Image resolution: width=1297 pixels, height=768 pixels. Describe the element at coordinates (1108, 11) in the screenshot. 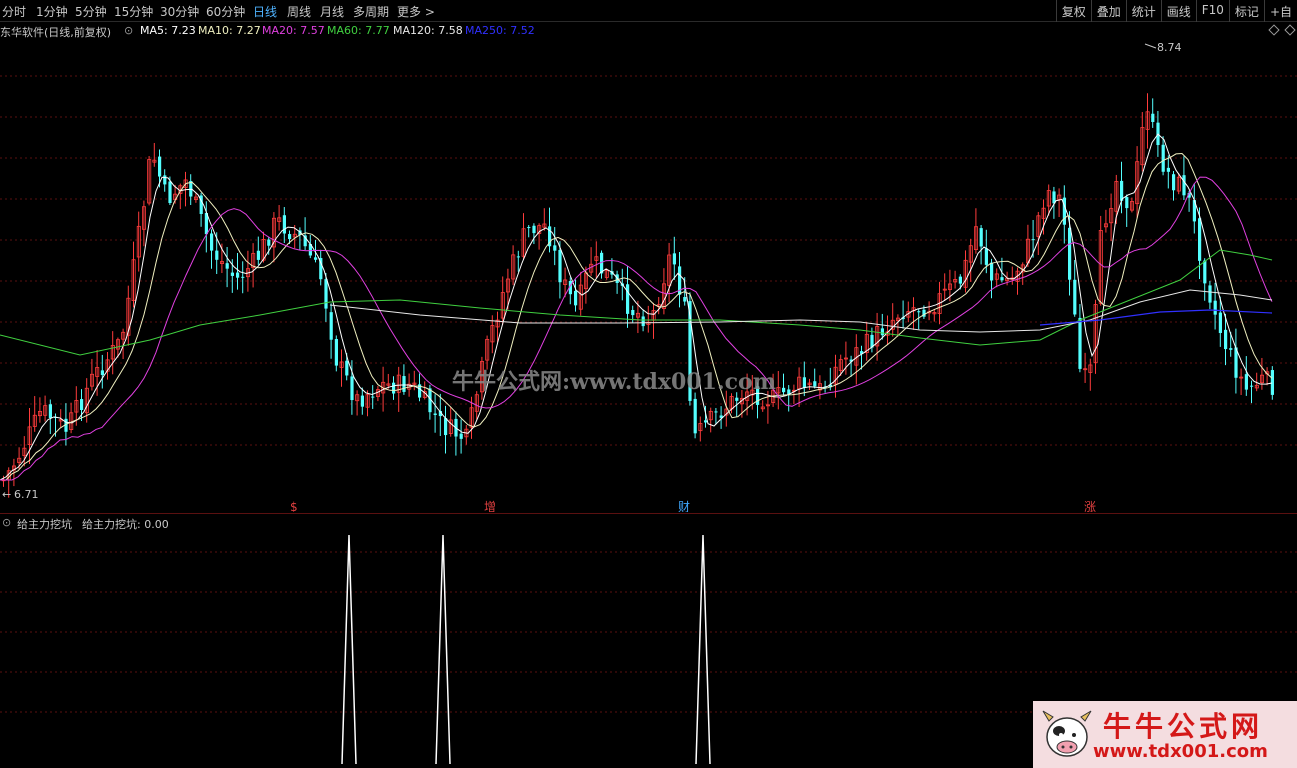

I see `overlay-button: 叠加` at that location.